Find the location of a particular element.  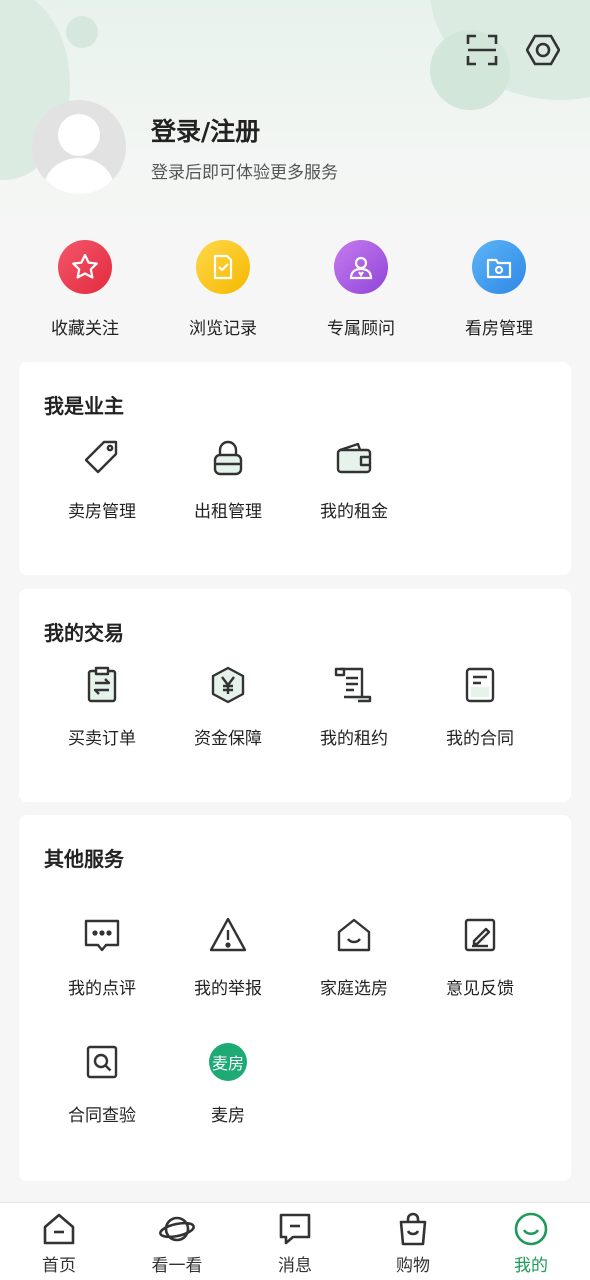

avatar is located at coordinates (79, 147).